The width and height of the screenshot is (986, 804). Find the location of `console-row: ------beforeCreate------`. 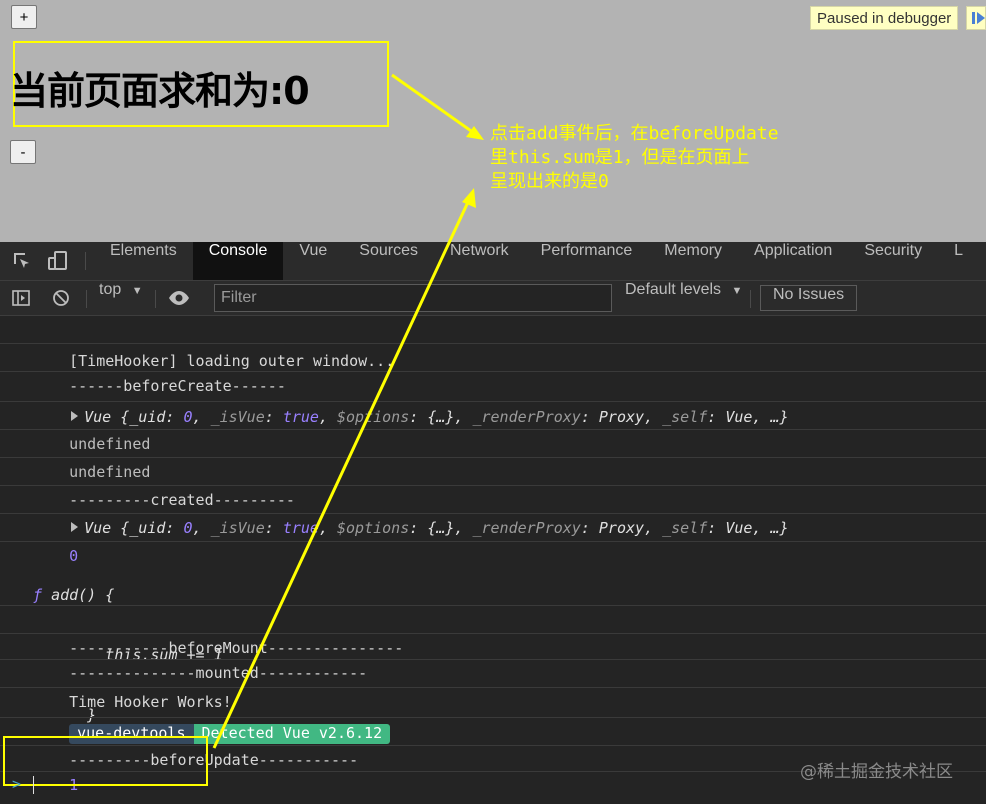

console-row: ------beforeCreate------ is located at coordinates (493, 369).